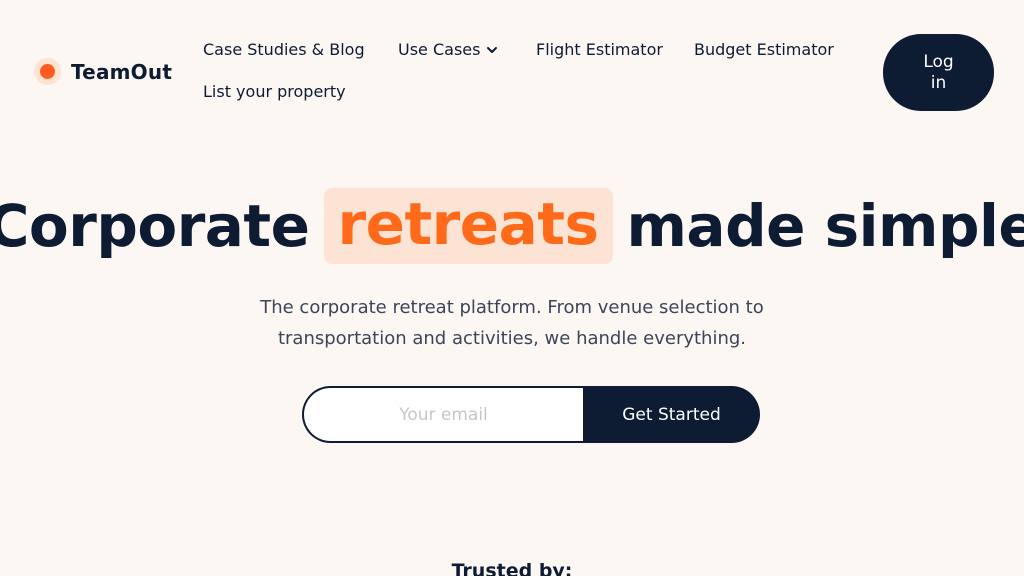  I want to click on hero-title-end: made simple, so click(825, 226).